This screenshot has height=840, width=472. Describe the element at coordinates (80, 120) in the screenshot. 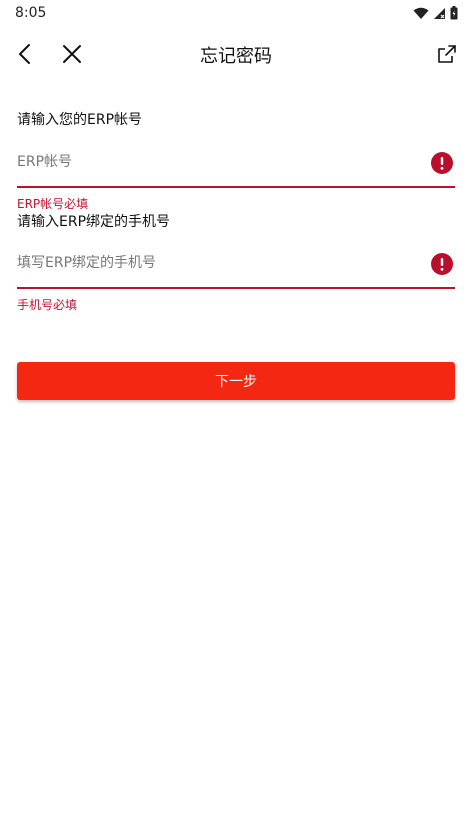

I see `erp-section-label: 请输入您的ERP帐号` at that location.